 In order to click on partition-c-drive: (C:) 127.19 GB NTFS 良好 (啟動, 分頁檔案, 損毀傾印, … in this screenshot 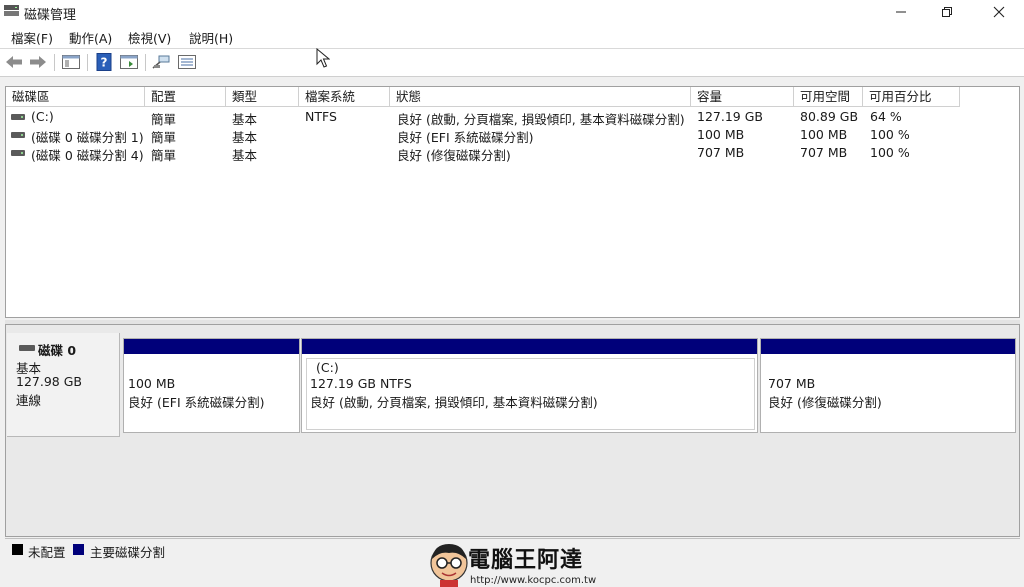, I will do `click(529, 385)`.